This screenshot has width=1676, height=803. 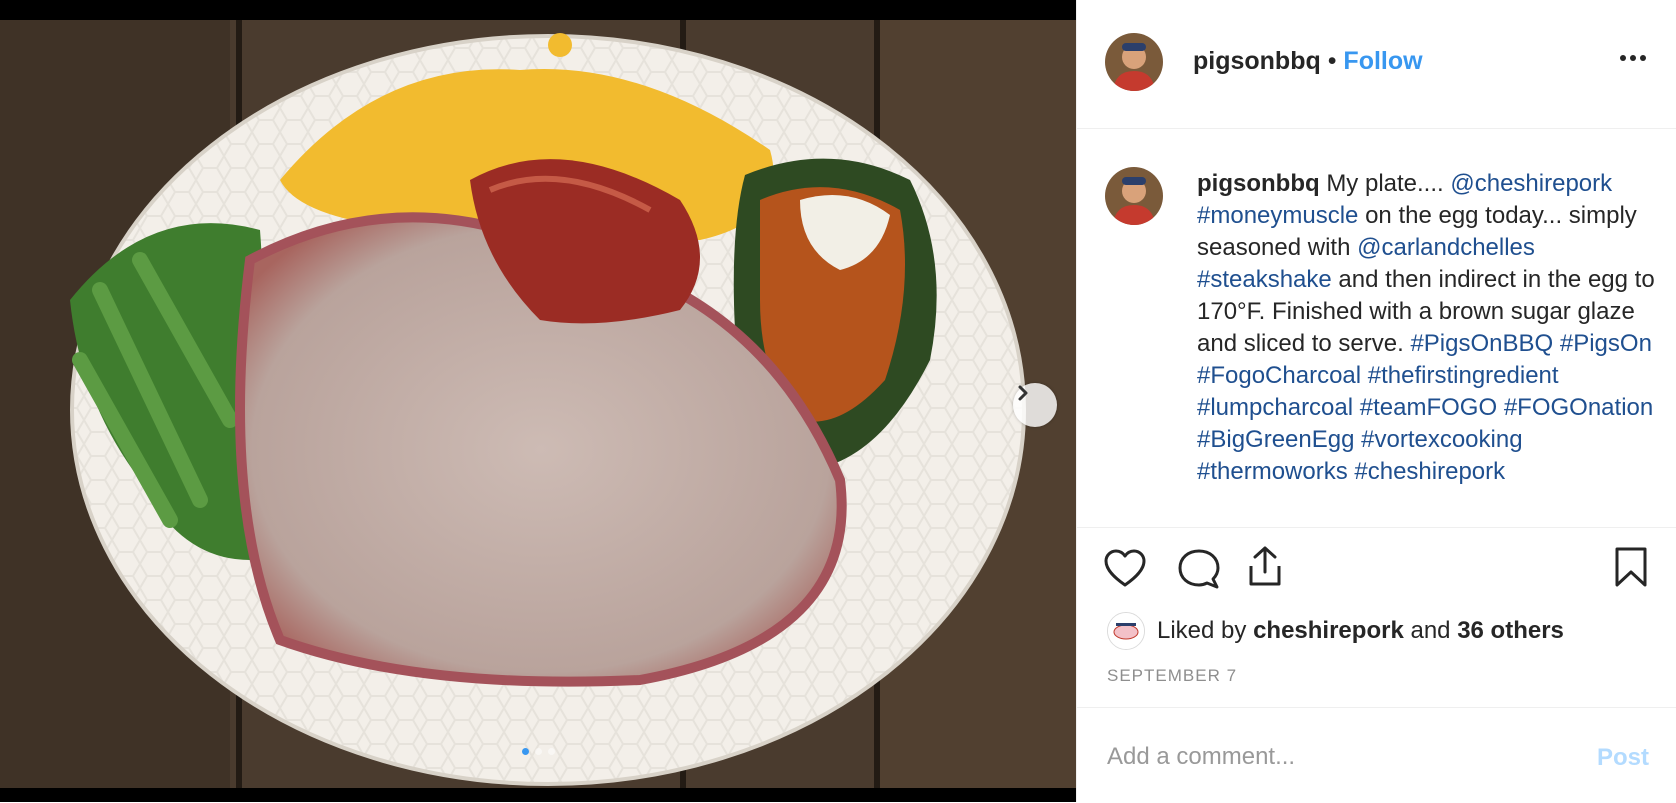 I want to click on header-line: pigsonbbq • Follow, so click(x=1308, y=61).